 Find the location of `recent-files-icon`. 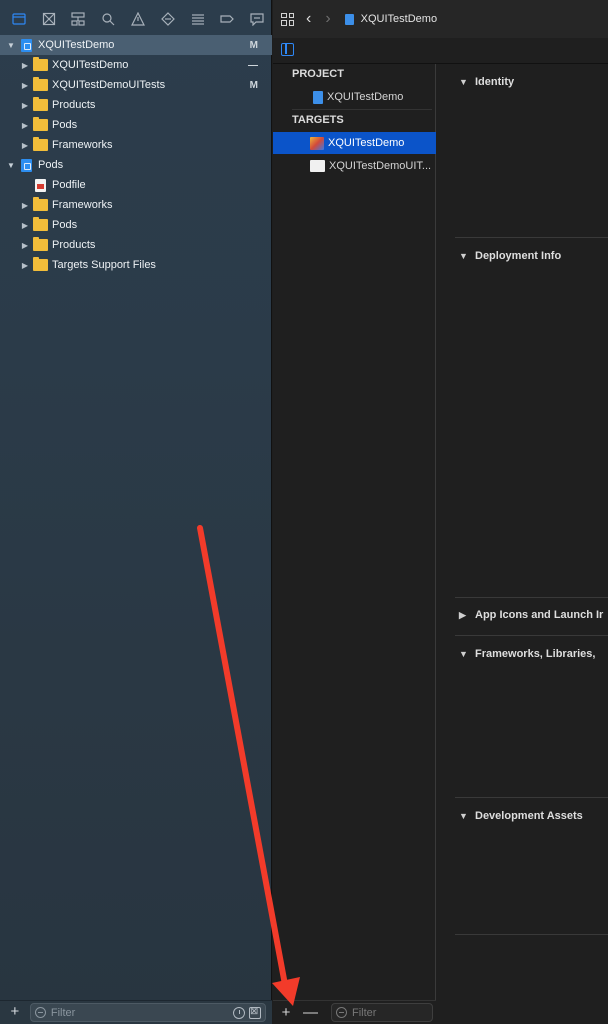

recent-files-icon is located at coordinates (239, 1012).